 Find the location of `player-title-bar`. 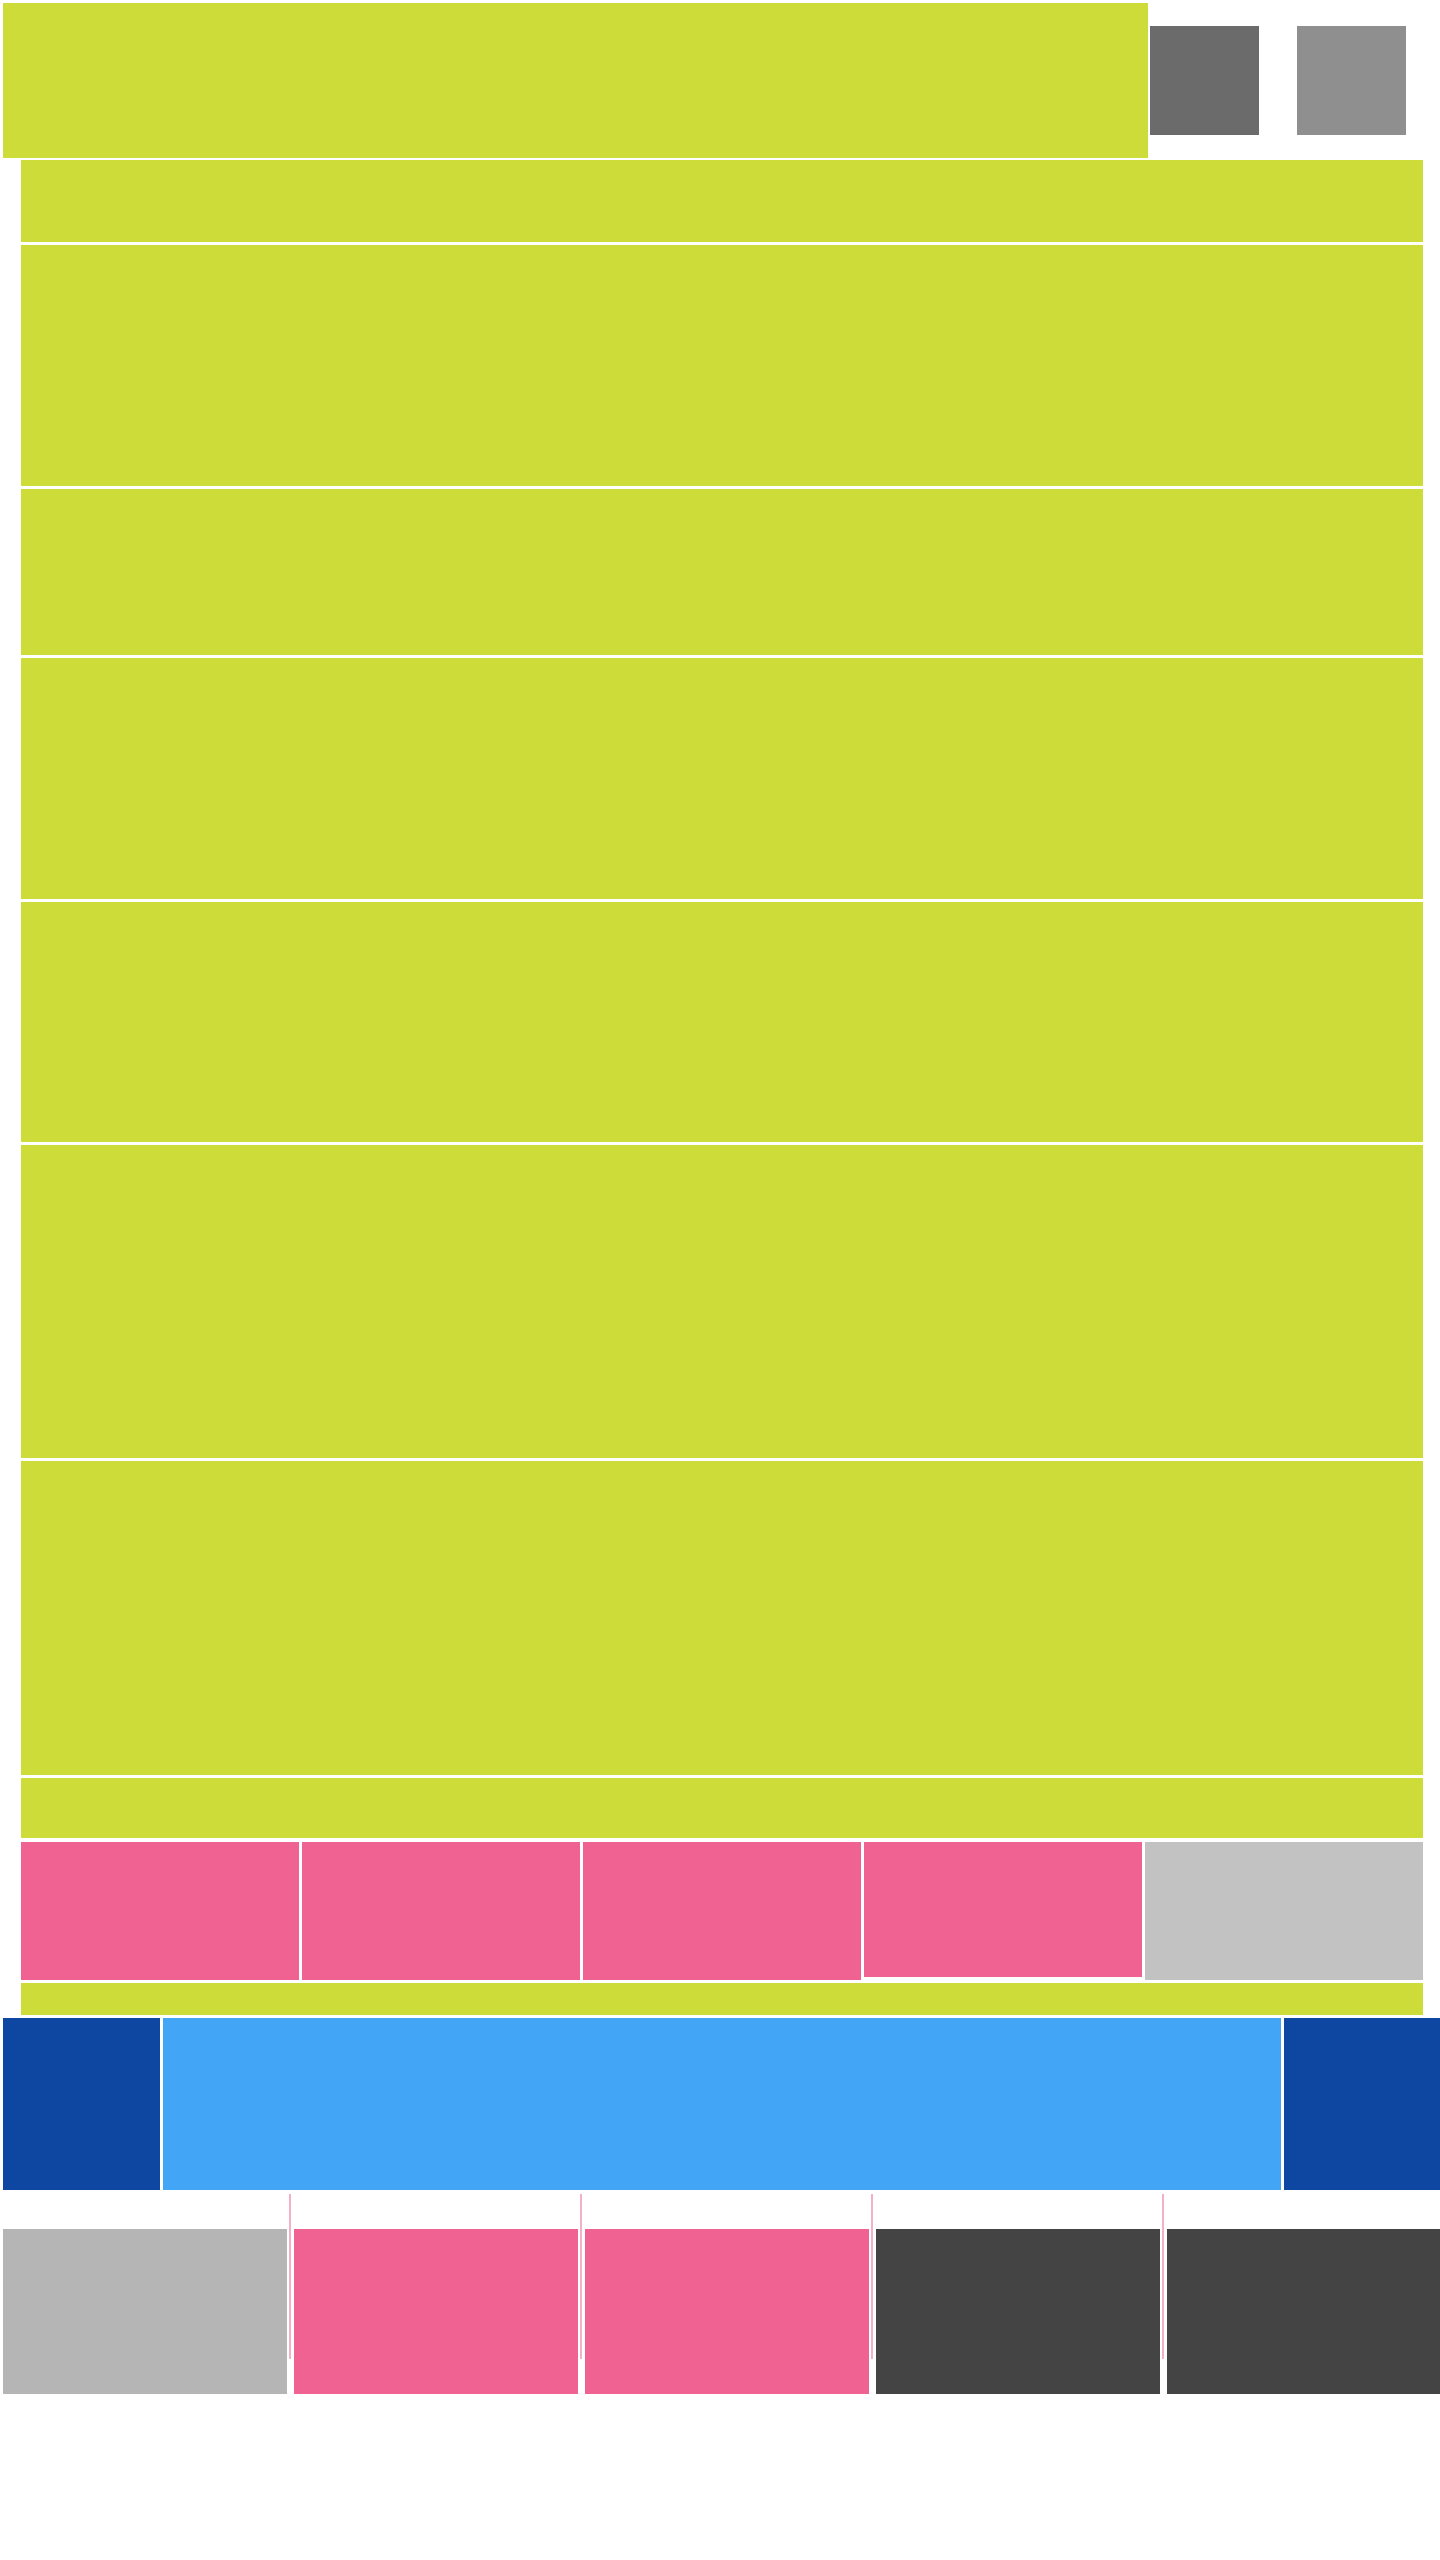

player-title-bar is located at coordinates (722, 2104).